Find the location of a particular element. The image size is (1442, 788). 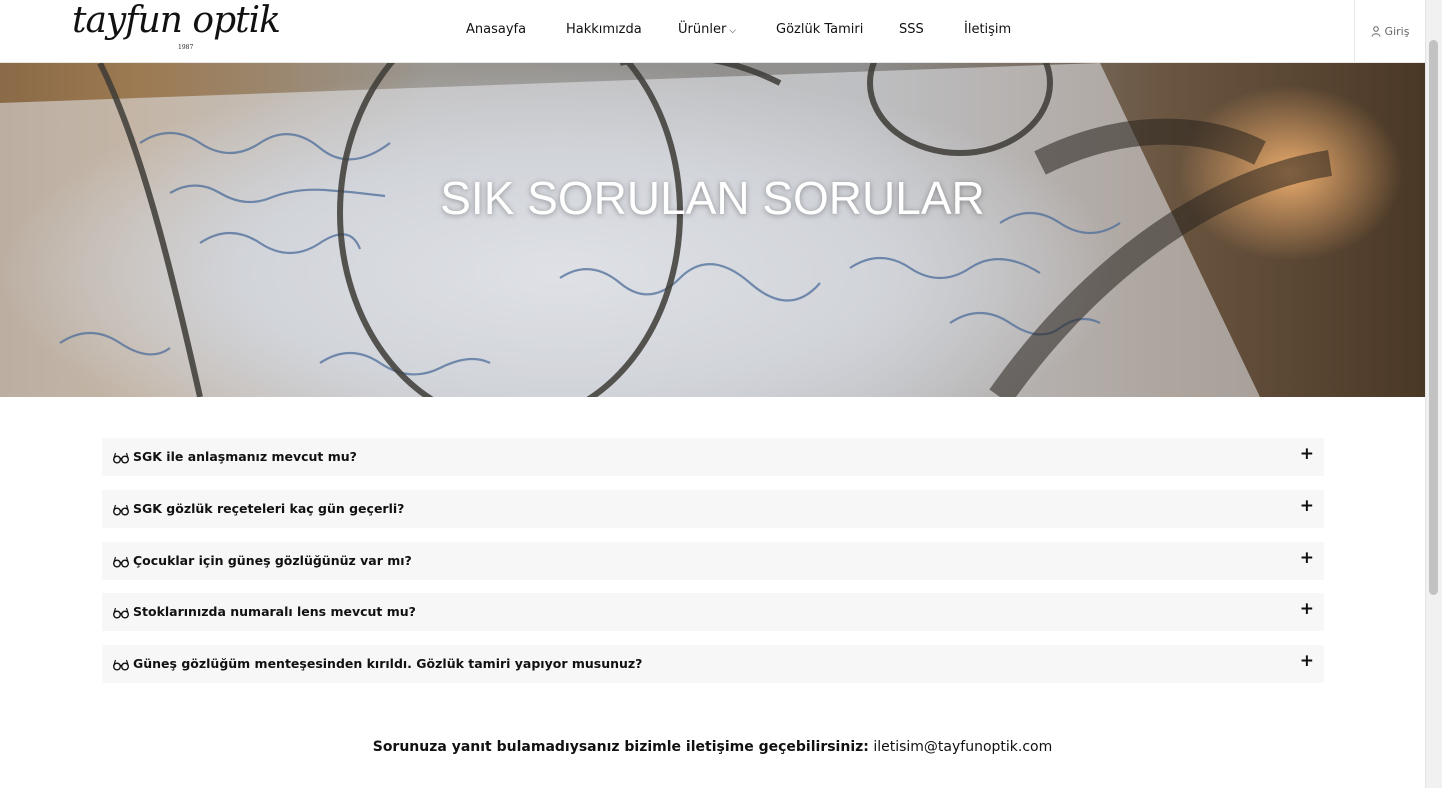

nav-item-urunler-label: Ürünler is located at coordinates (702, 29).